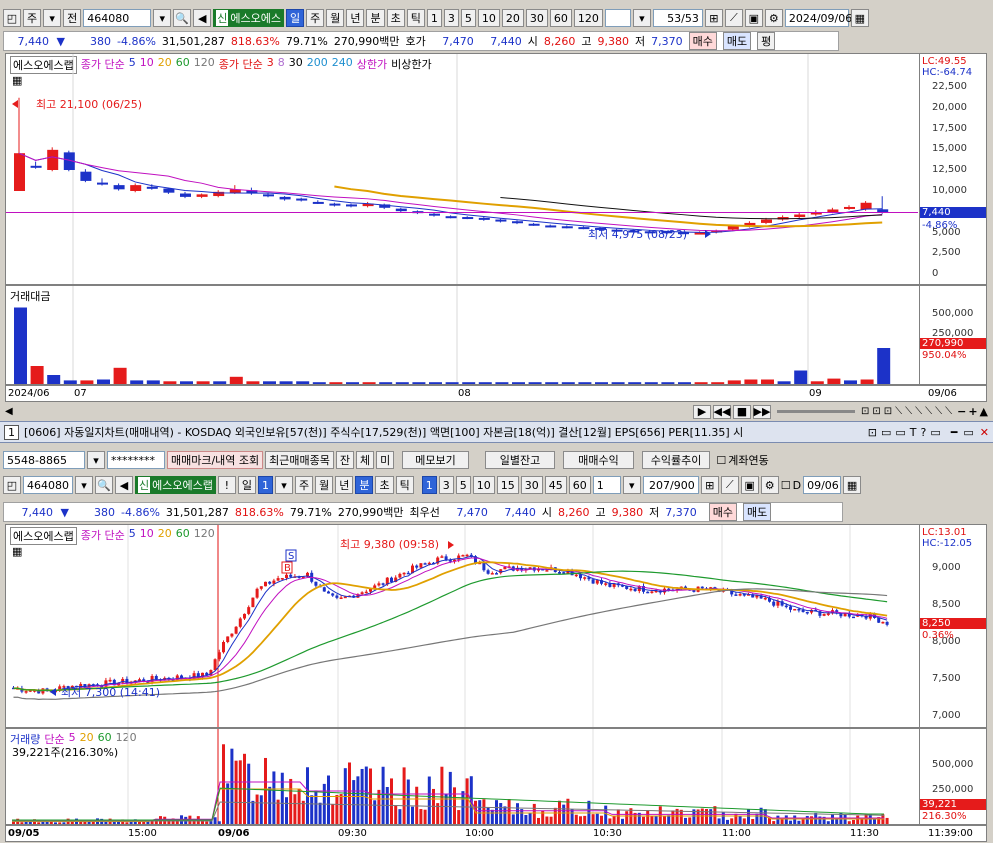  Describe the element at coordinates (908, 411) in the screenshot. I see `tool-icons: ⊡⊡⊡⟍⟍⟍⟍⟍⟍` at that location.